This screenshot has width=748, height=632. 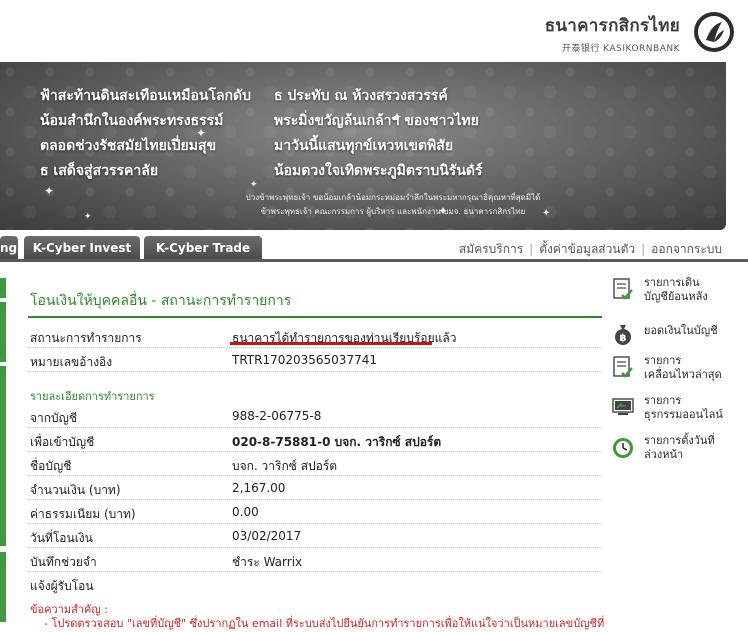 I want to click on detail-row-amount: จำนวนเงิน (บาท) 2,167.00, so click(x=315, y=488).